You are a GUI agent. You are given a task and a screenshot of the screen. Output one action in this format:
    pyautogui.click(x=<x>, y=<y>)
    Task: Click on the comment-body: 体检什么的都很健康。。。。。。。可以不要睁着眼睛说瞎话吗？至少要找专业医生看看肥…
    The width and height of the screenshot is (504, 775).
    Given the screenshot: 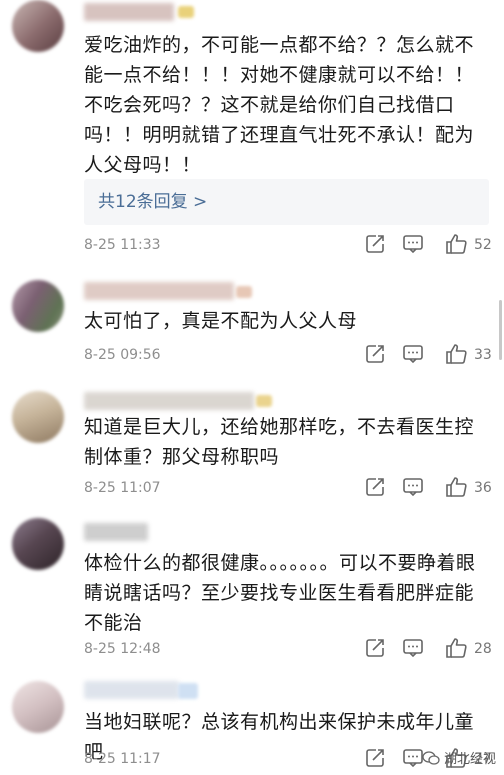 What is the action you would take?
    pyautogui.click(x=280, y=593)
    